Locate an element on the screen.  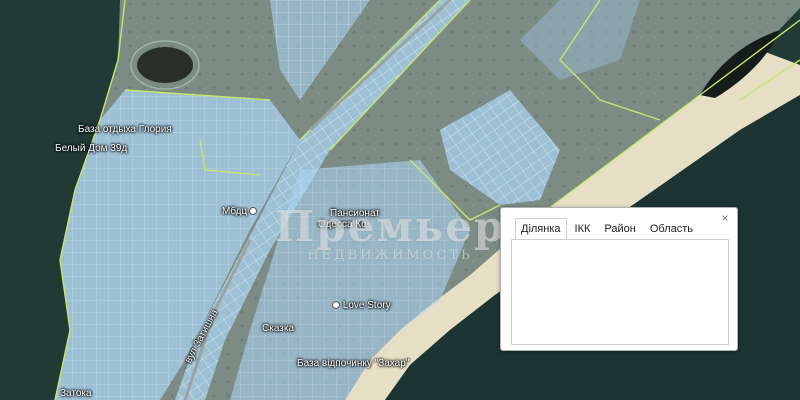
watermark: Премьер НЕДВИЖИМОСТЬ is located at coordinates (390, 234).